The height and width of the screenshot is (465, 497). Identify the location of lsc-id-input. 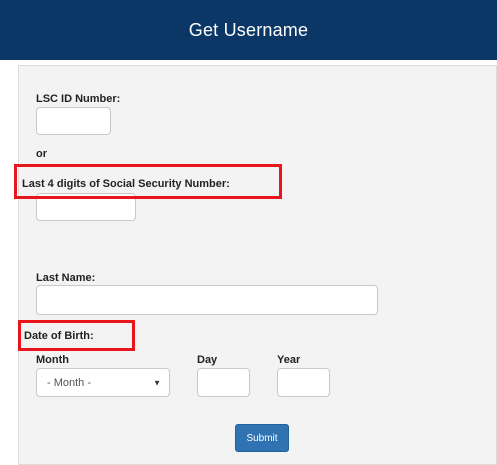
(73, 121).